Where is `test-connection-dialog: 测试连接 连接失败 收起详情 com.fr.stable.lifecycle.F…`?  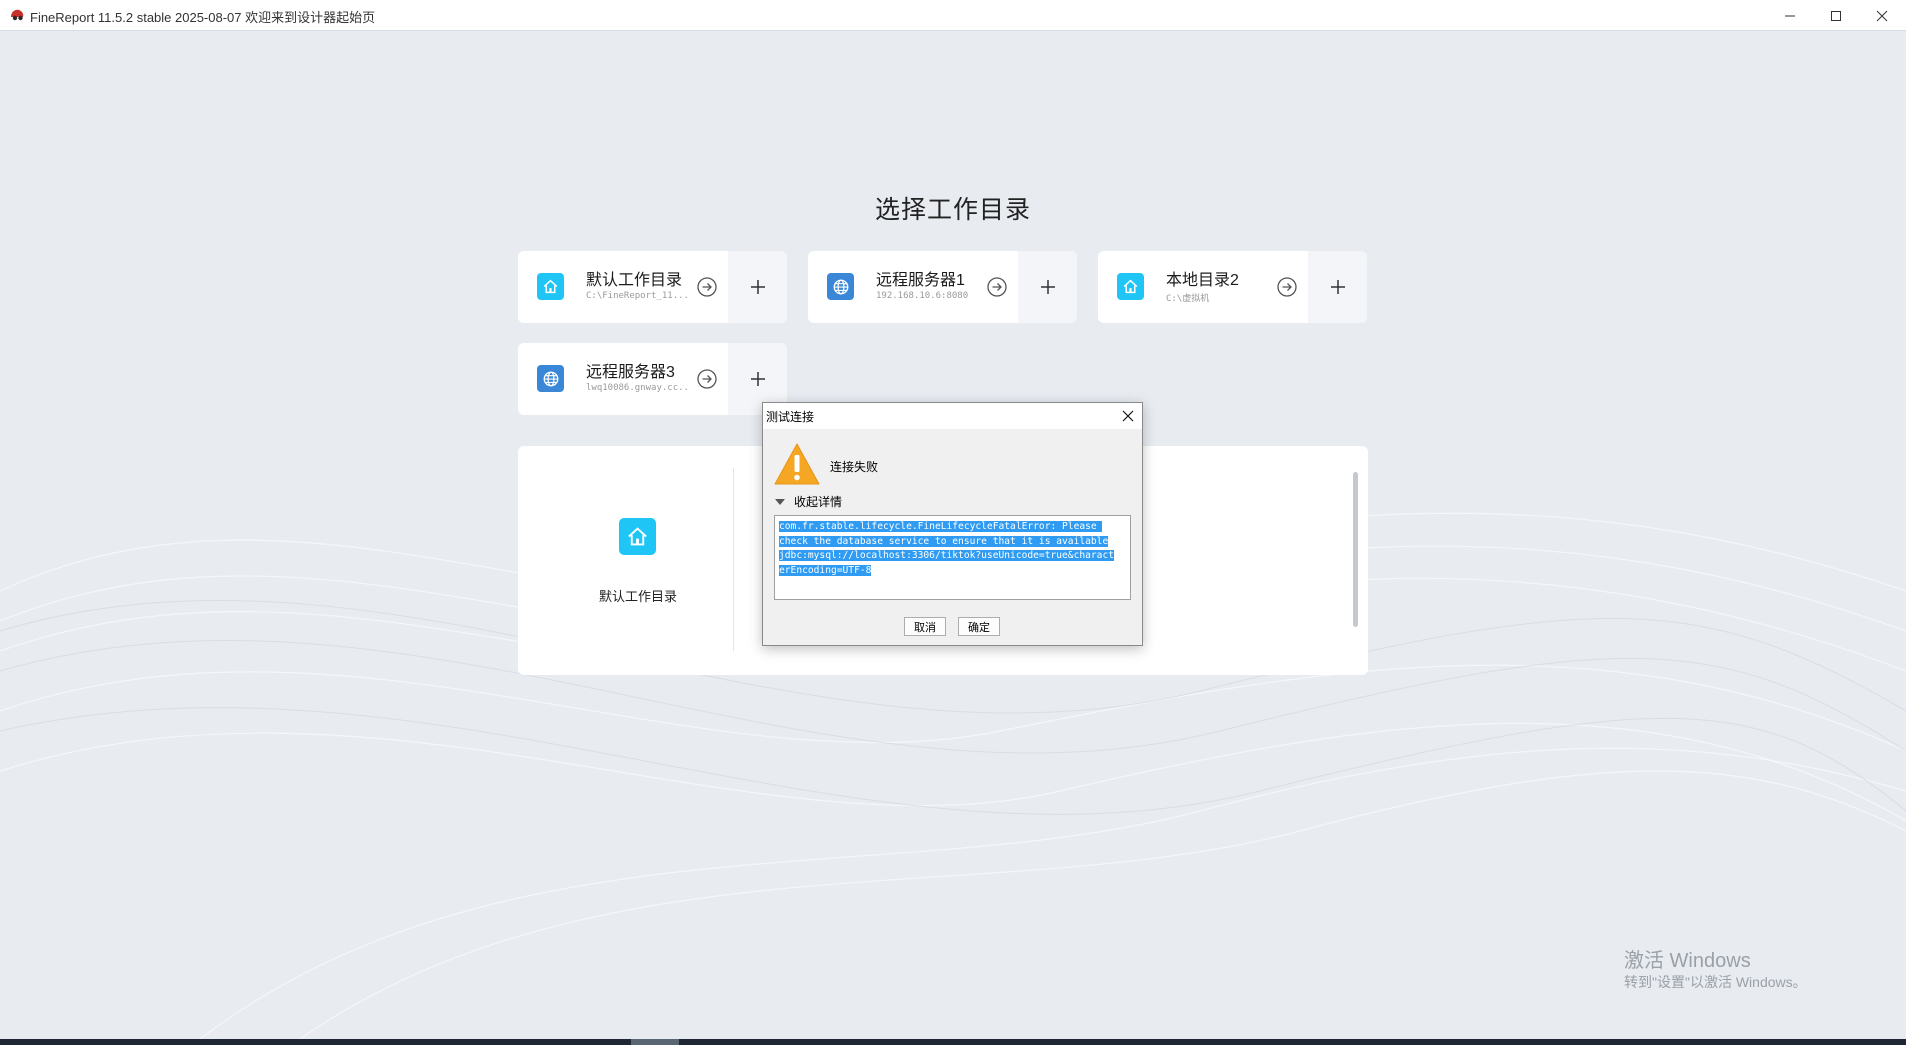 test-connection-dialog: 测试连接 连接失败 收起详情 com.fr.stable.lifecycle.F… is located at coordinates (952, 524).